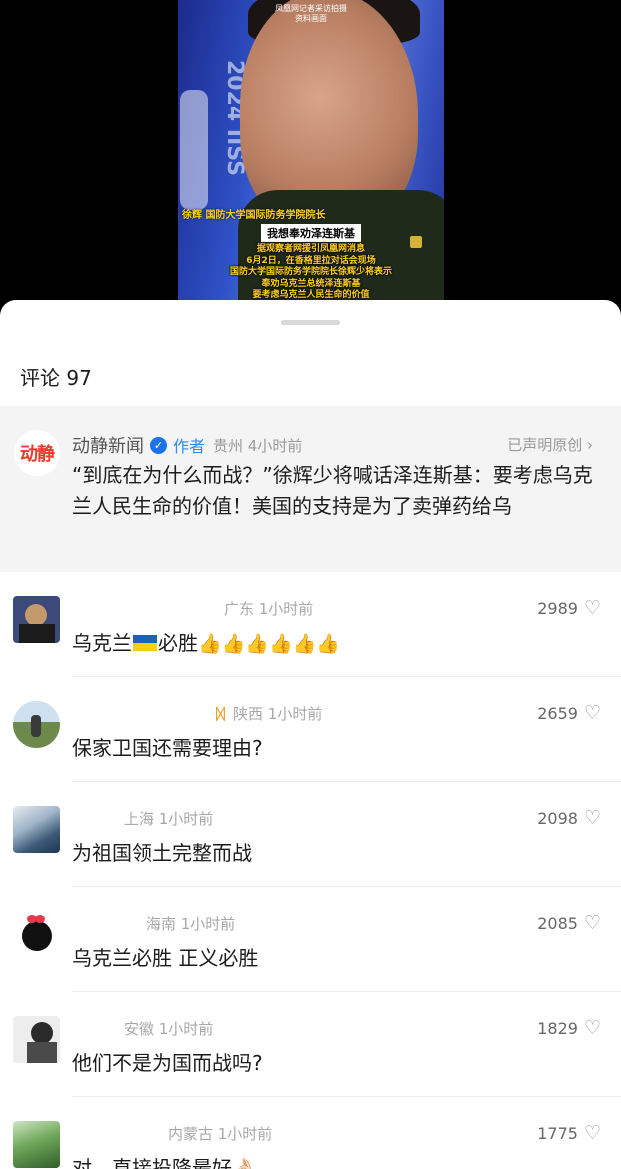 This screenshot has height=1169, width=621. I want to click on ukraine-flag-icon, so click(145, 643).